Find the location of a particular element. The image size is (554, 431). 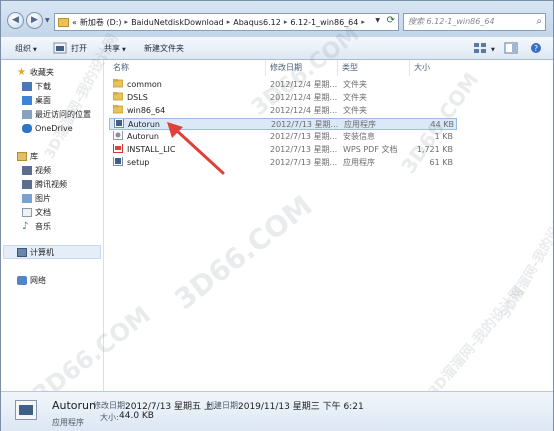

nav-libraries-label: 库 is located at coordinates (34, 156).